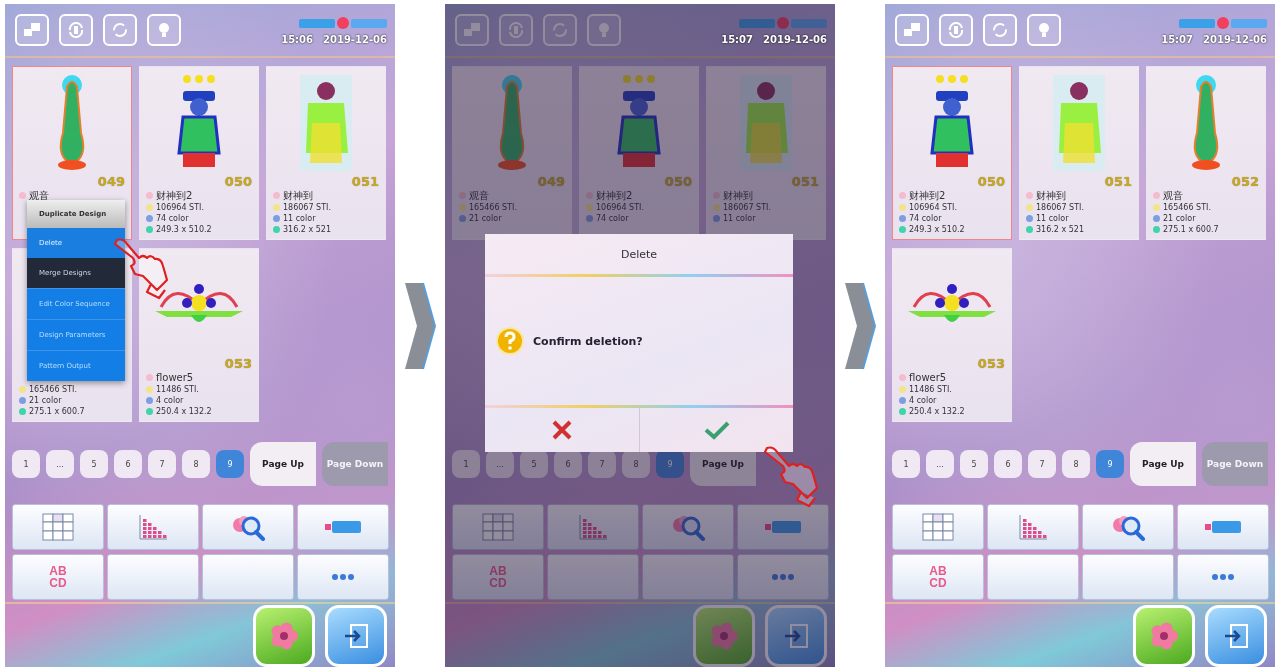  Describe the element at coordinates (1052, 218) in the screenshot. I see `design-info: 11 color` at that location.